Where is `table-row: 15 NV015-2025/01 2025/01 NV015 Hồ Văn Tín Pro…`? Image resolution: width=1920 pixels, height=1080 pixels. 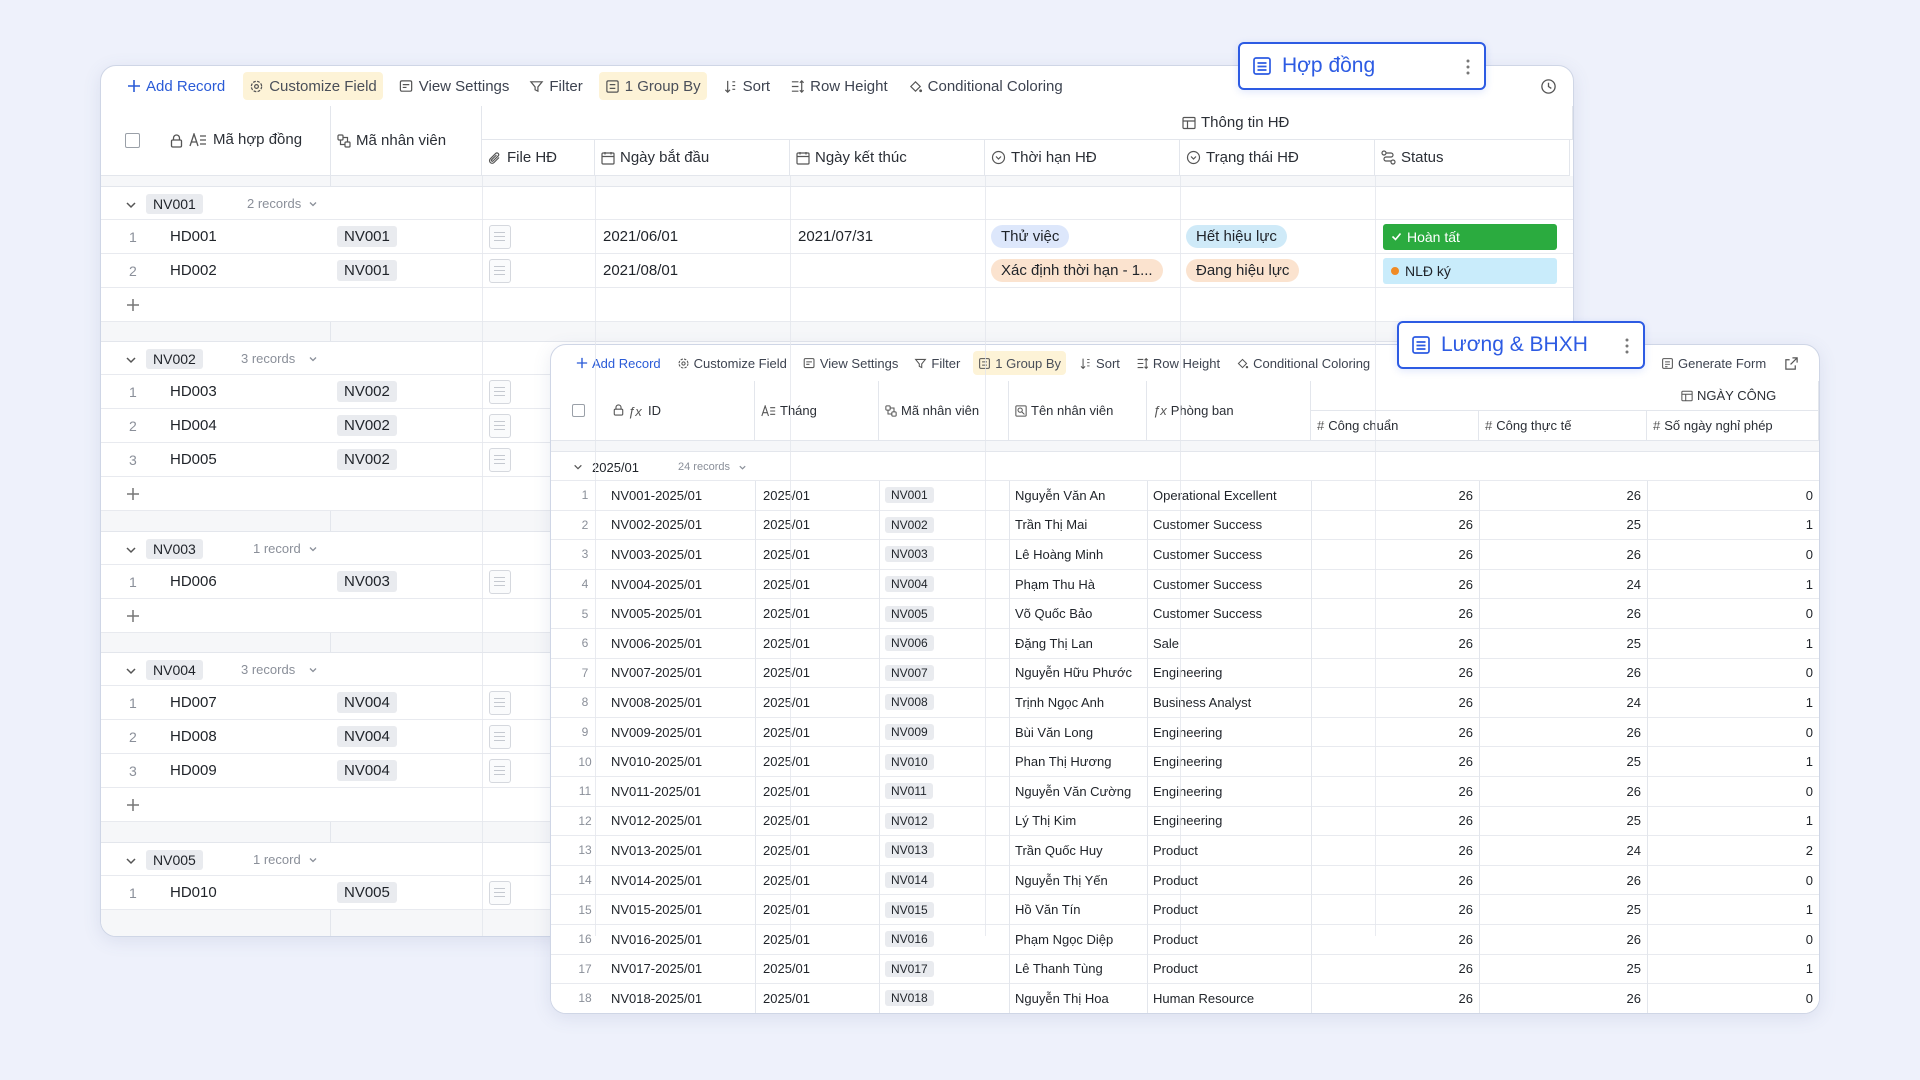
table-row: 15 NV015-2025/01 2025/01 NV015 Hồ Văn Tín Pro… is located at coordinates (1185, 910).